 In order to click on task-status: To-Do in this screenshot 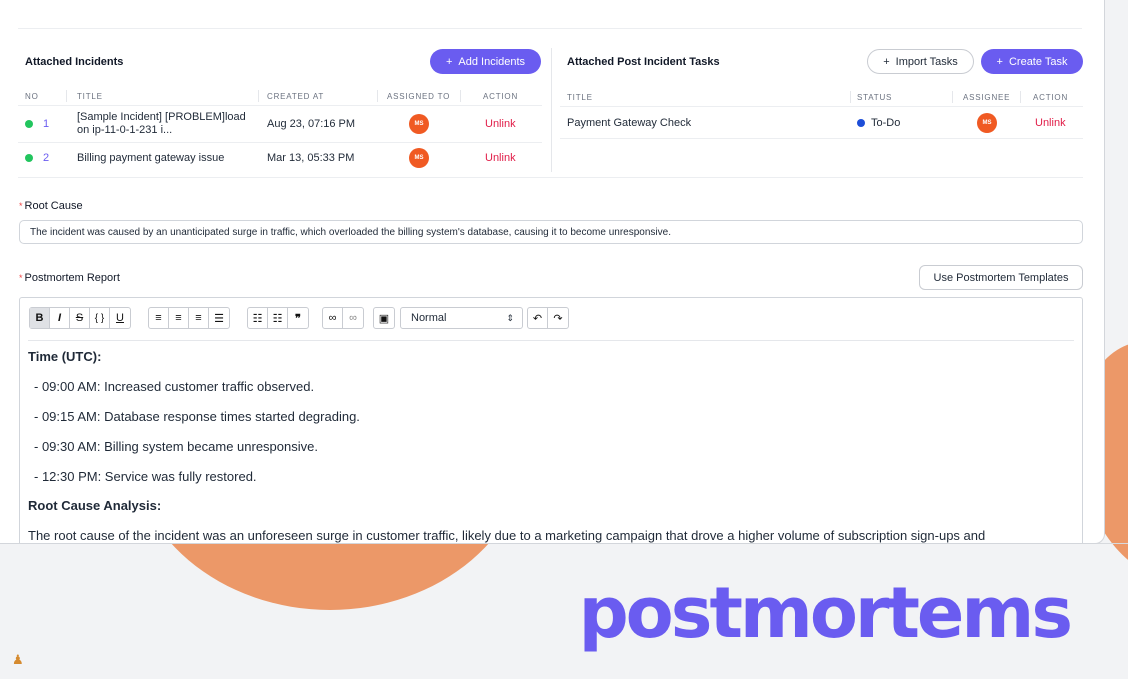, I will do `click(886, 123)`.